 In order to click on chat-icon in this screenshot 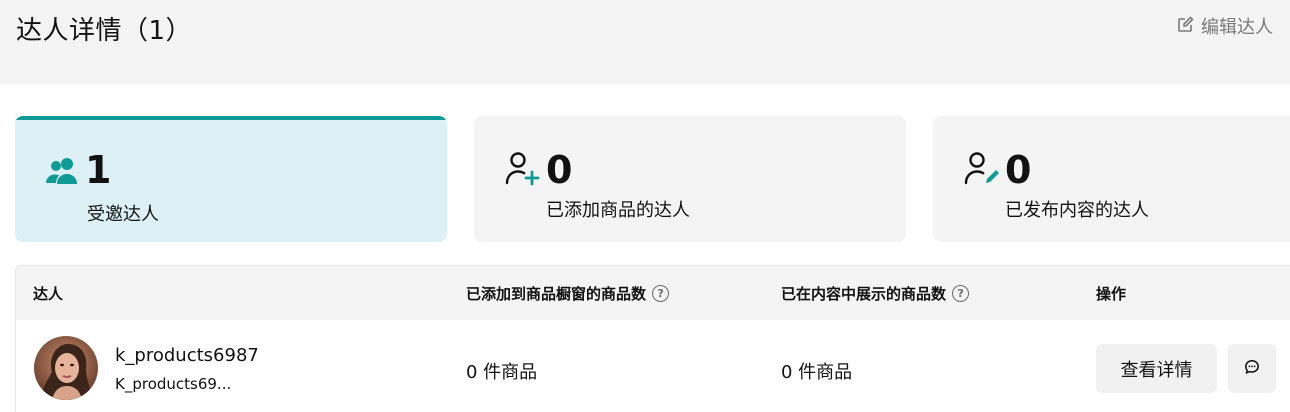, I will do `click(1252, 368)`.